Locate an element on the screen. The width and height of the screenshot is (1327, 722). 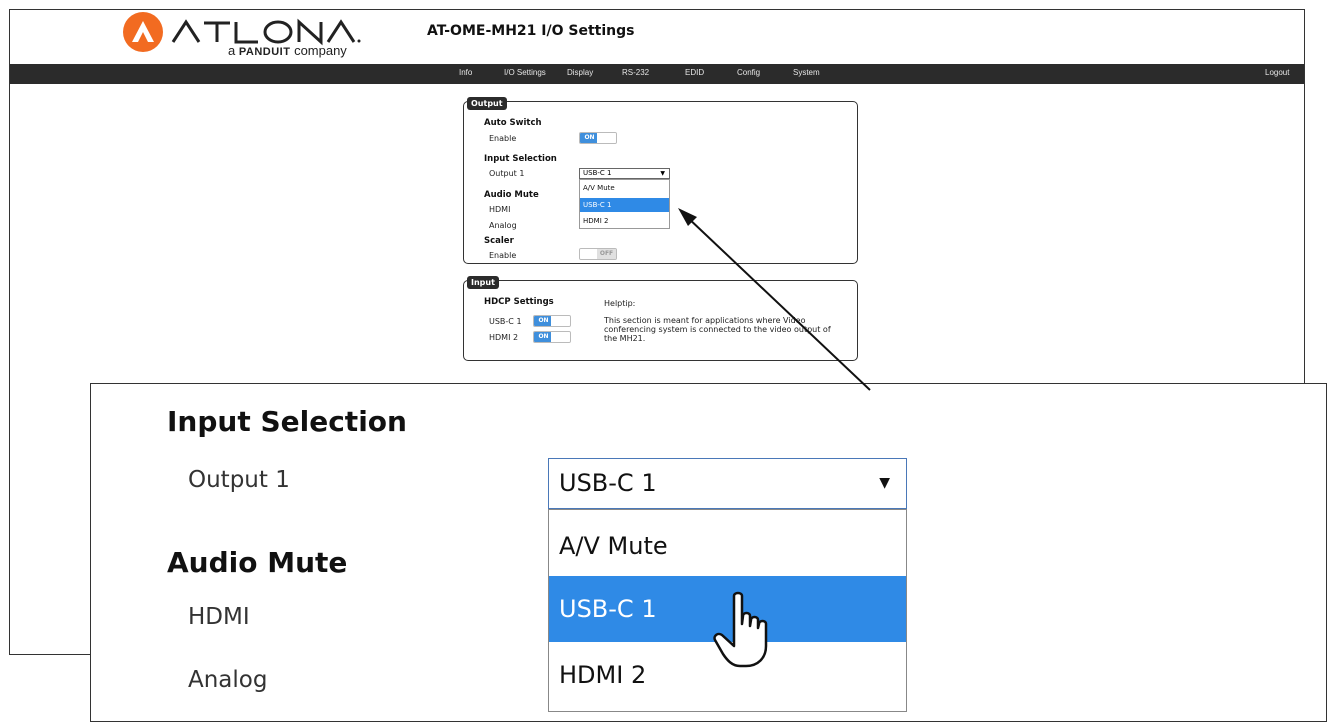
helptip-line-3: the MH21. is located at coordinates (625, 338).